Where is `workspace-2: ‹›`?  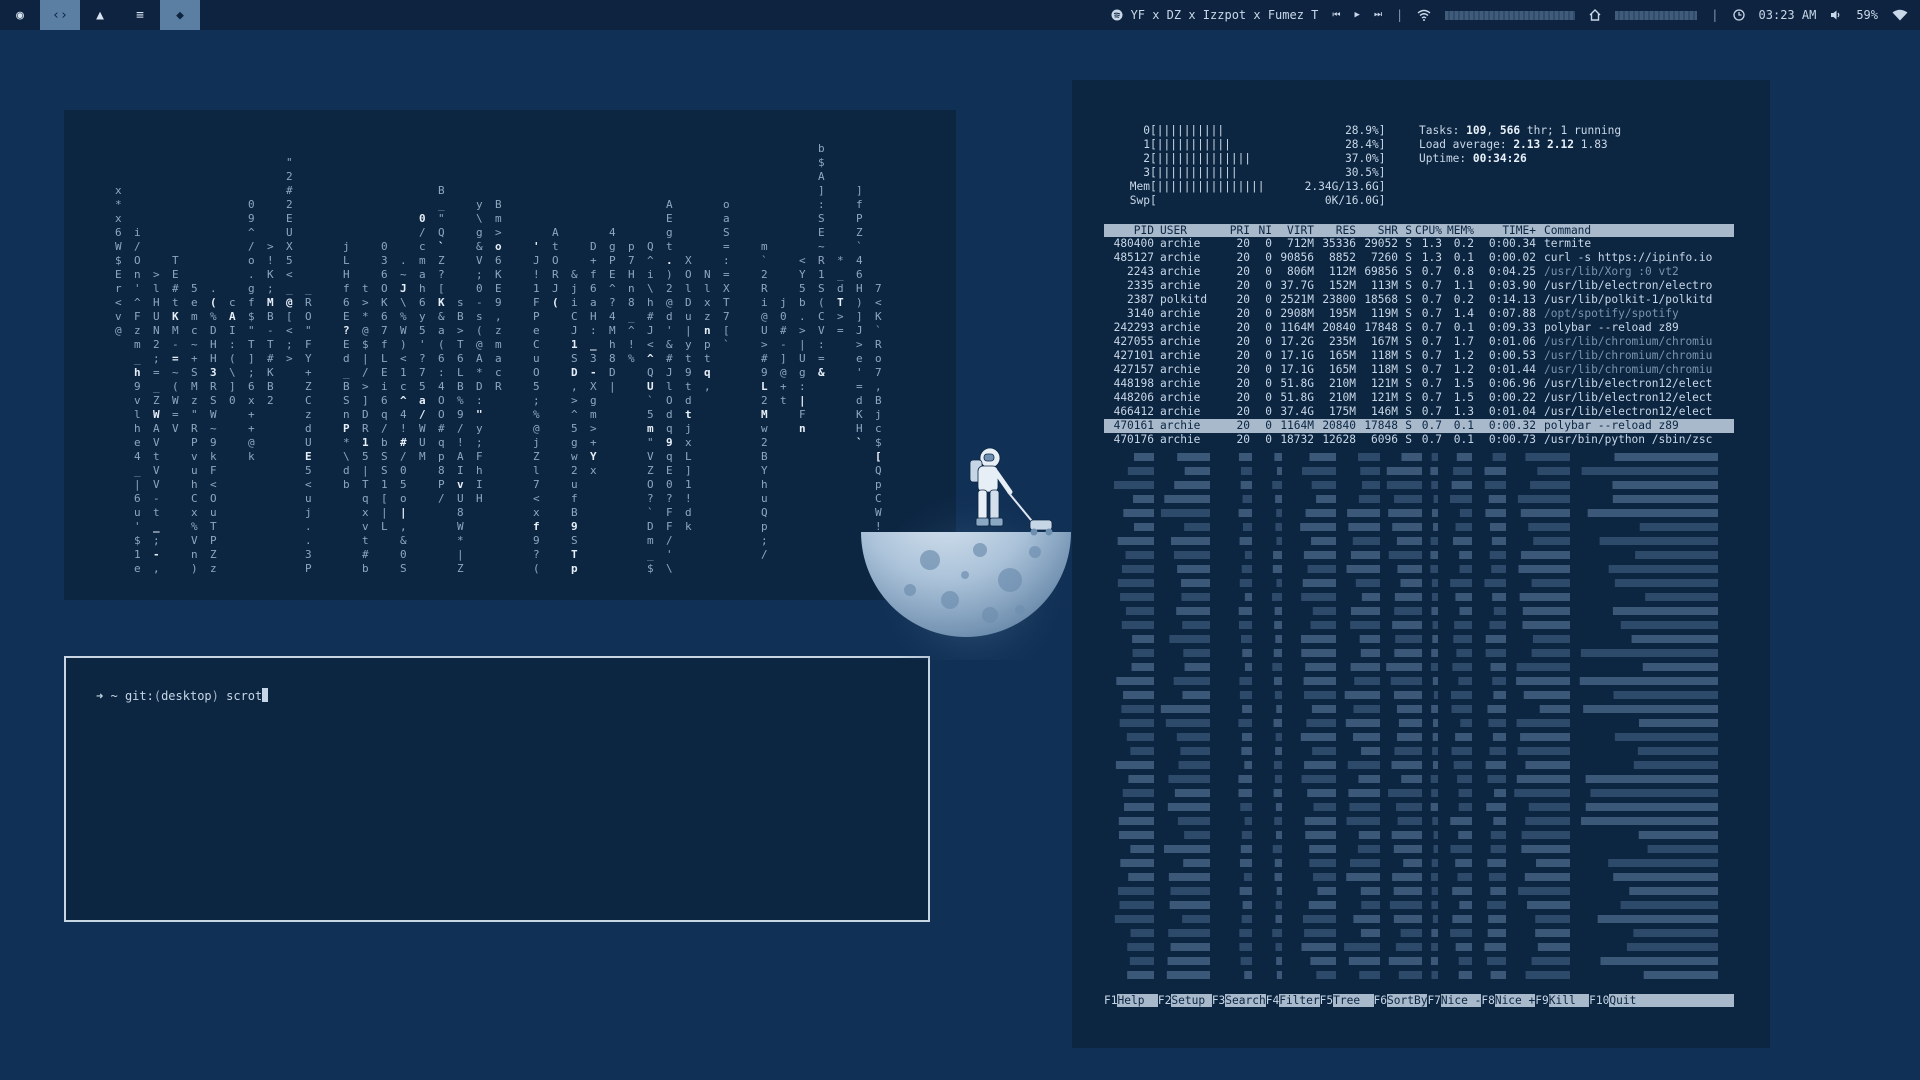 workspace-2: ‹› is located at coordinates (60, 15).